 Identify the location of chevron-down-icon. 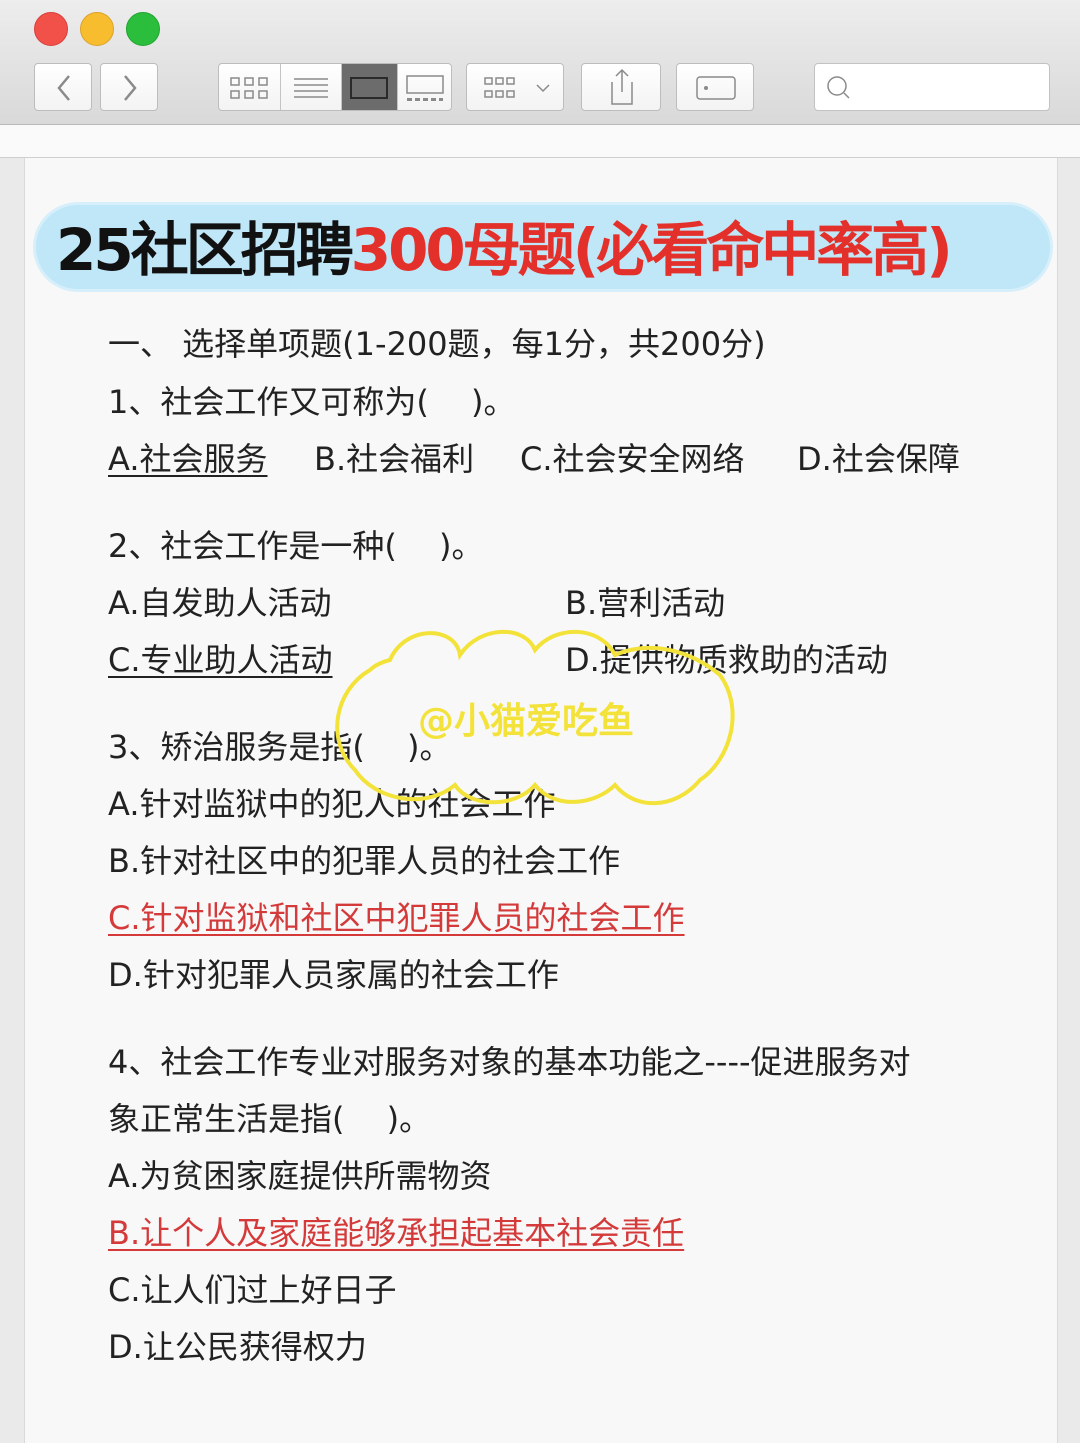
(543, 88).